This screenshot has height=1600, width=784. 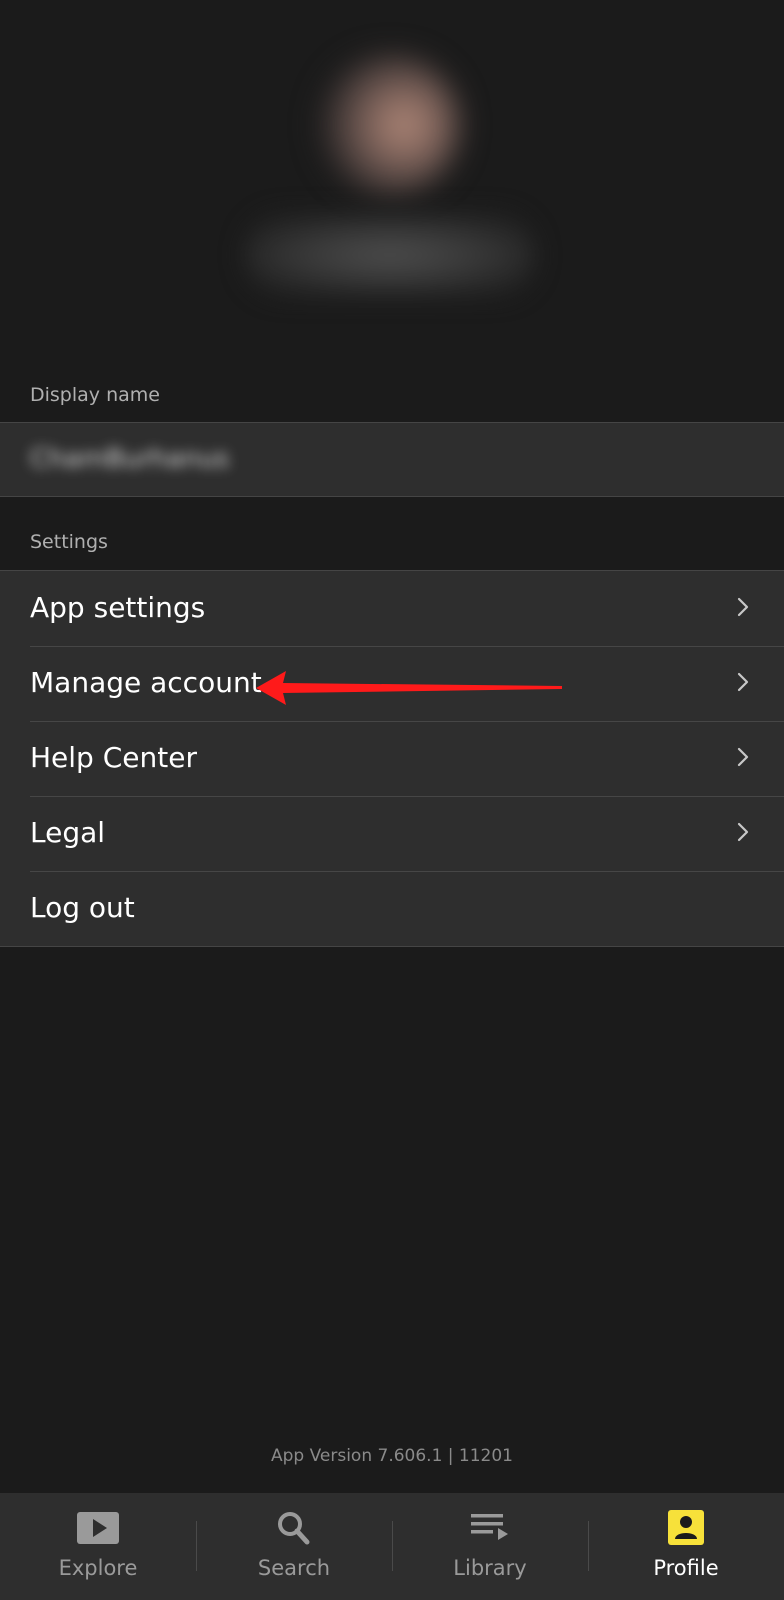 What do you see at coordinates (146, 682) in the screenshot?
I see `settings-item-label: Manage account` at bounding box center [146, 682].